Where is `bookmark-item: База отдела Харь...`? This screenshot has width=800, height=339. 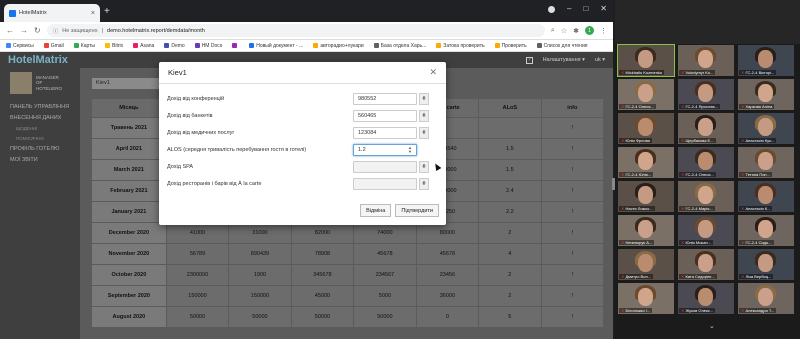
bookmark-item: База отдела Харь... is located at coordinates (399, 46).